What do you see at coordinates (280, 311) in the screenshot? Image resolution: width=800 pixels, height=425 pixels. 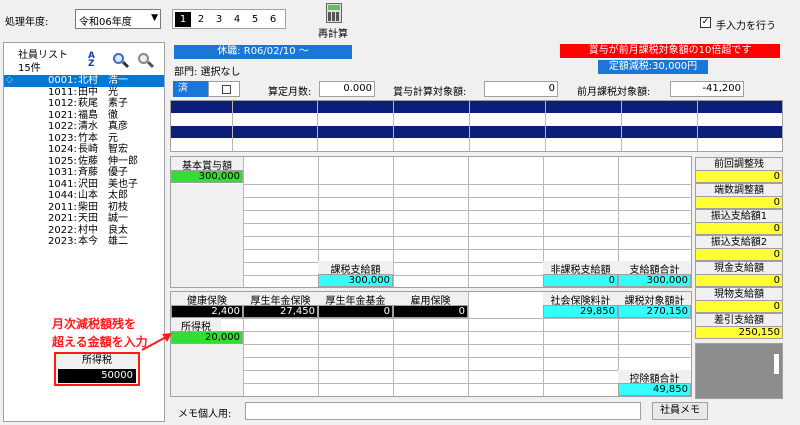 I see `pension-value: 27,450` at bounding box center [280, 311].